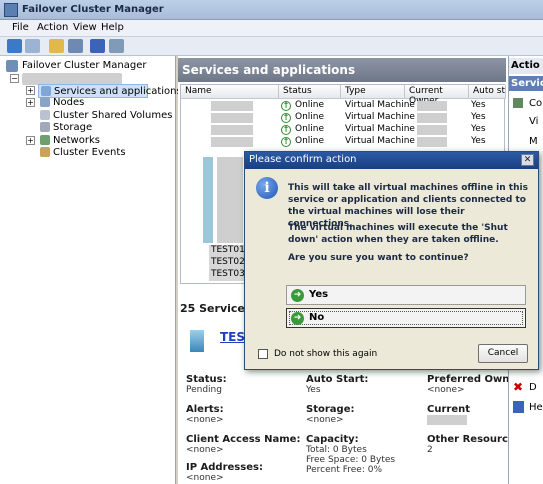 This screenshot has width=543, height=484. Describe the element at coordinates (110, 91) in the screenshot. I see `tree-item-services: Services and applications` at that location.